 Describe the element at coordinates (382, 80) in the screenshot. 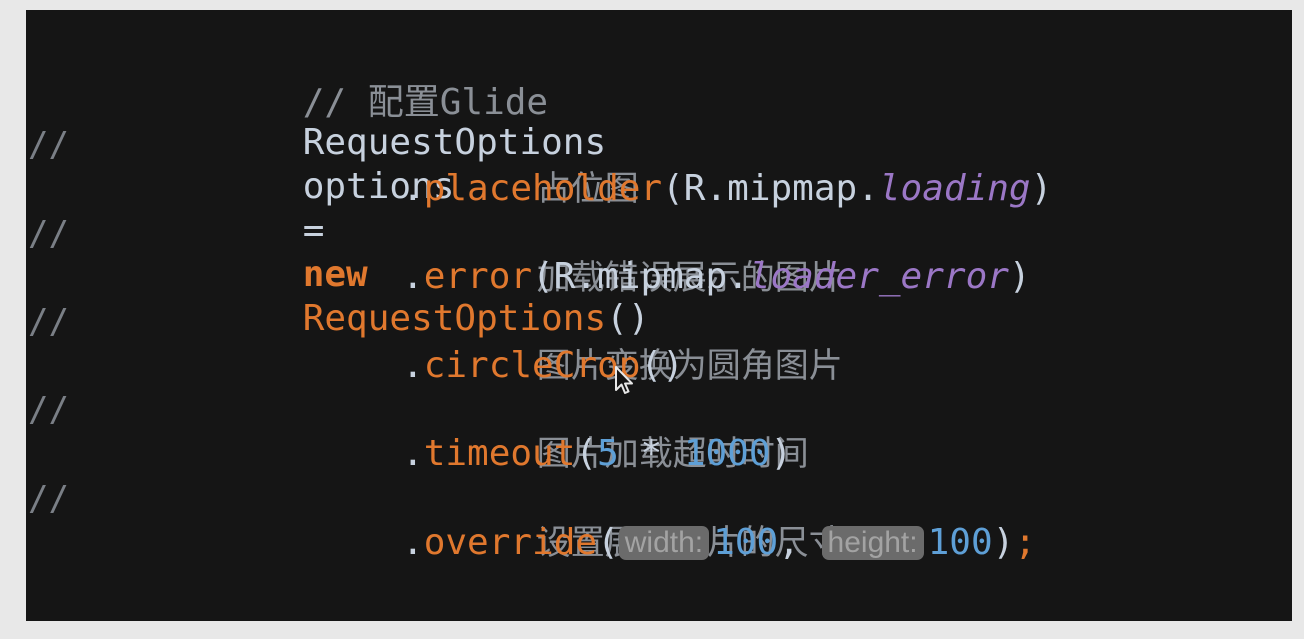

I see `code-line: // 配置Glide` at that location.